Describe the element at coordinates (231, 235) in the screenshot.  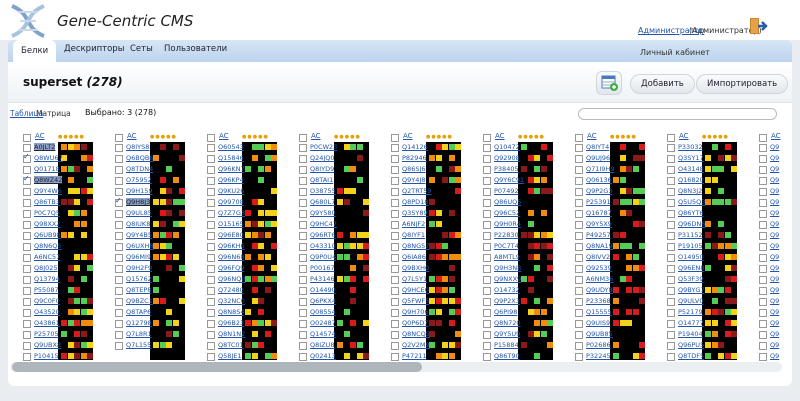
I see `protein-accession-link: Q96E80` at that location.